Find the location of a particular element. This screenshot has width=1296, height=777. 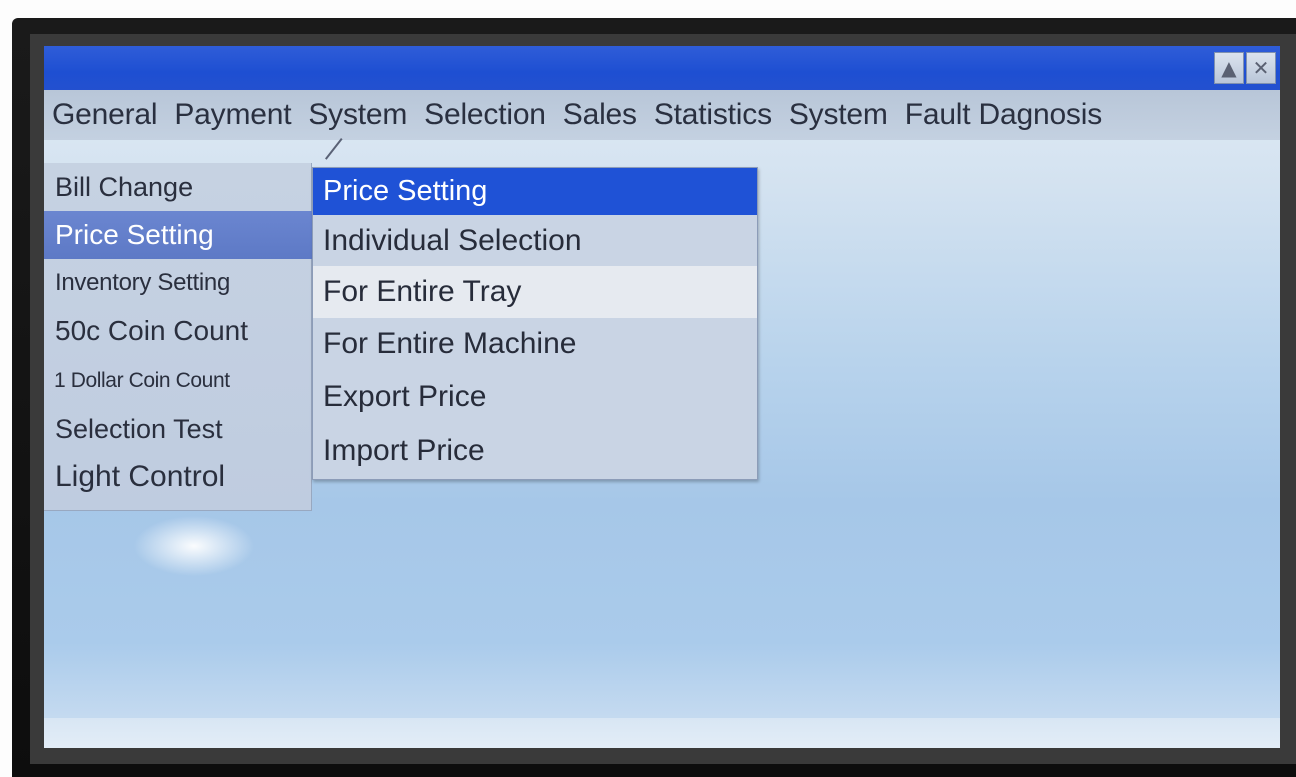

popup-item-for-entire-tray: For Entire Tray is located at coordinates (535, 292).